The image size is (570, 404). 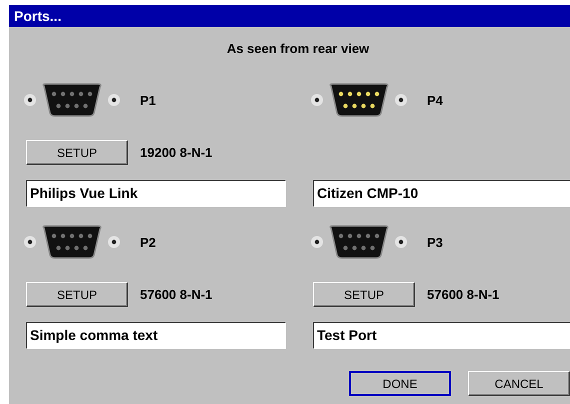 I want to click on port-label: P2, so click(x=148, y=242).